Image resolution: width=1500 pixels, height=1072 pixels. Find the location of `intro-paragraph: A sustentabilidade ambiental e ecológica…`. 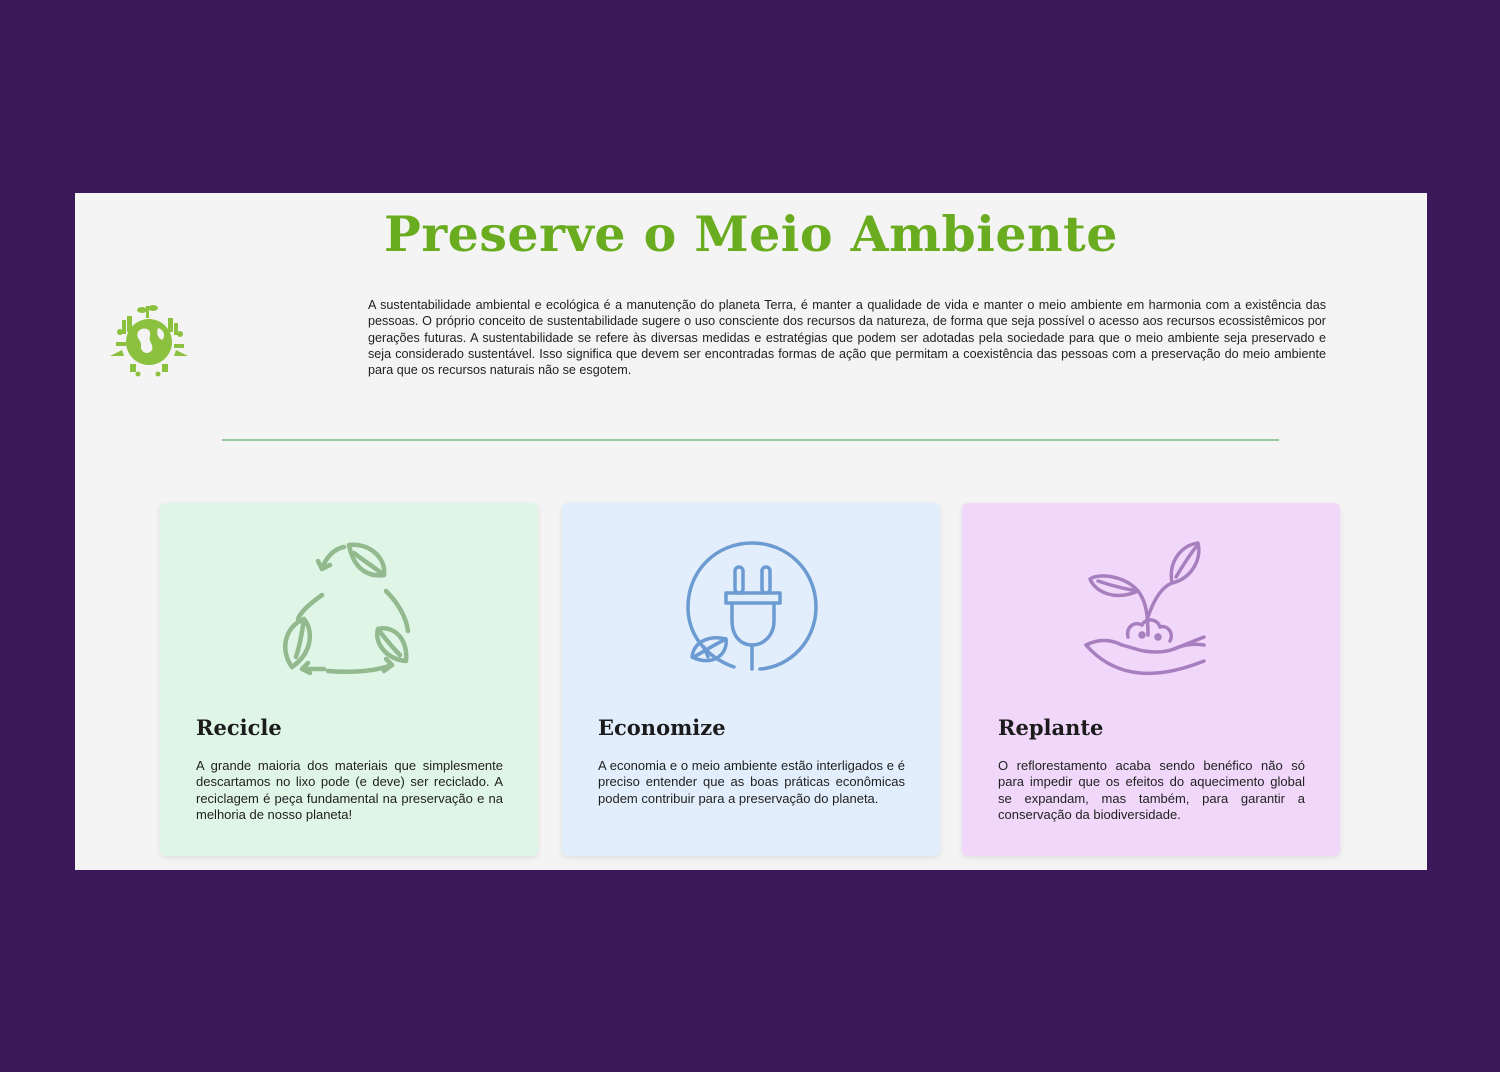

intro-paragraph: A sustentabilidade ambiental e ecológica… is located at coordinates (847, 338).